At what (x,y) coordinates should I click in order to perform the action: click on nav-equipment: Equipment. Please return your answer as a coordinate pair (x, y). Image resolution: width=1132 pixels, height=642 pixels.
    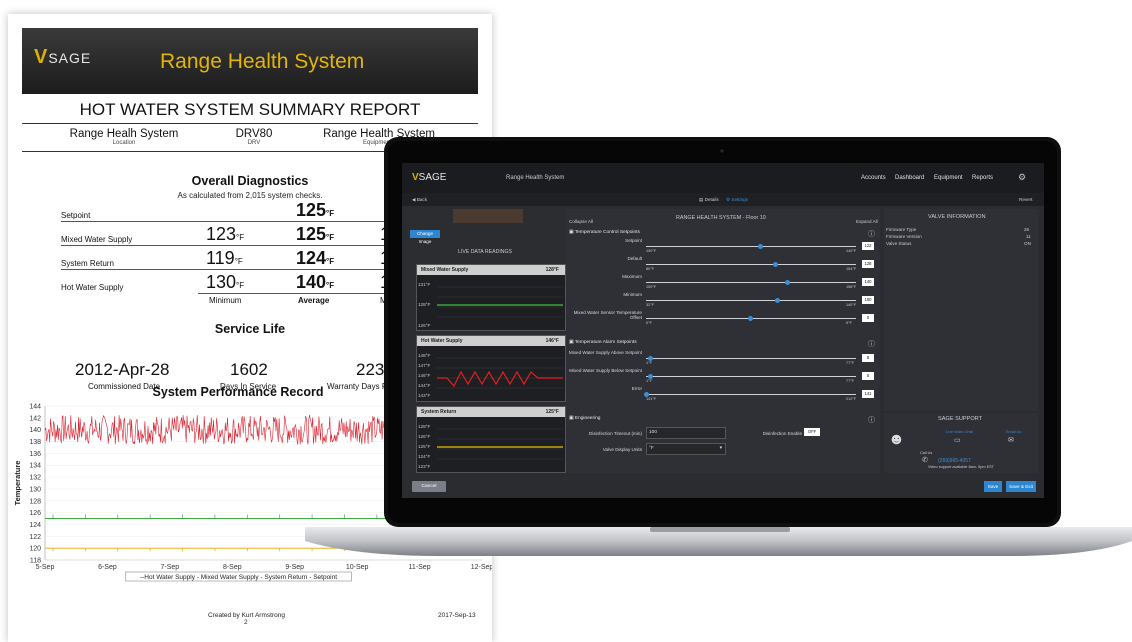
    Looking at the image, I should click on (948, 178).